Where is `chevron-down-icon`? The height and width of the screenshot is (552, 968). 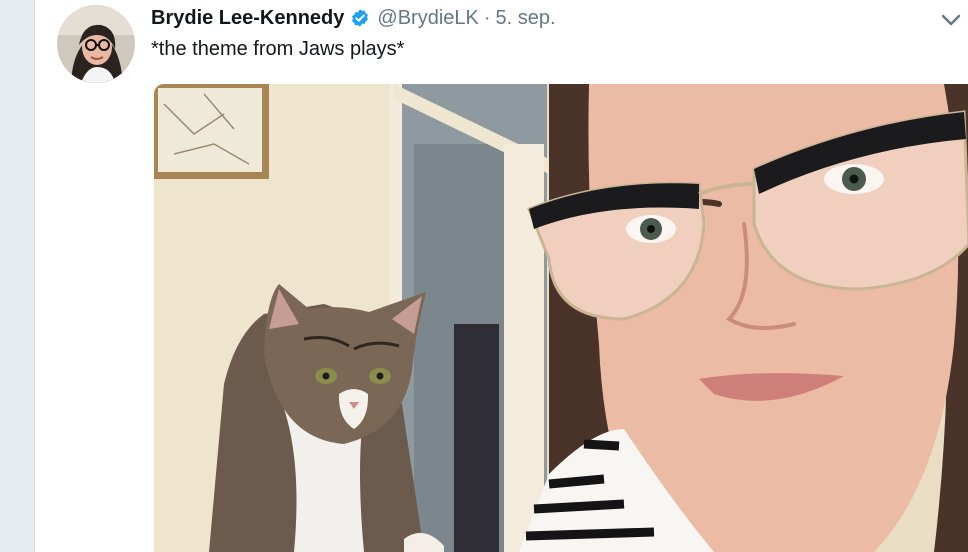
chevron-down-icon is located at coordinates (951, 20).